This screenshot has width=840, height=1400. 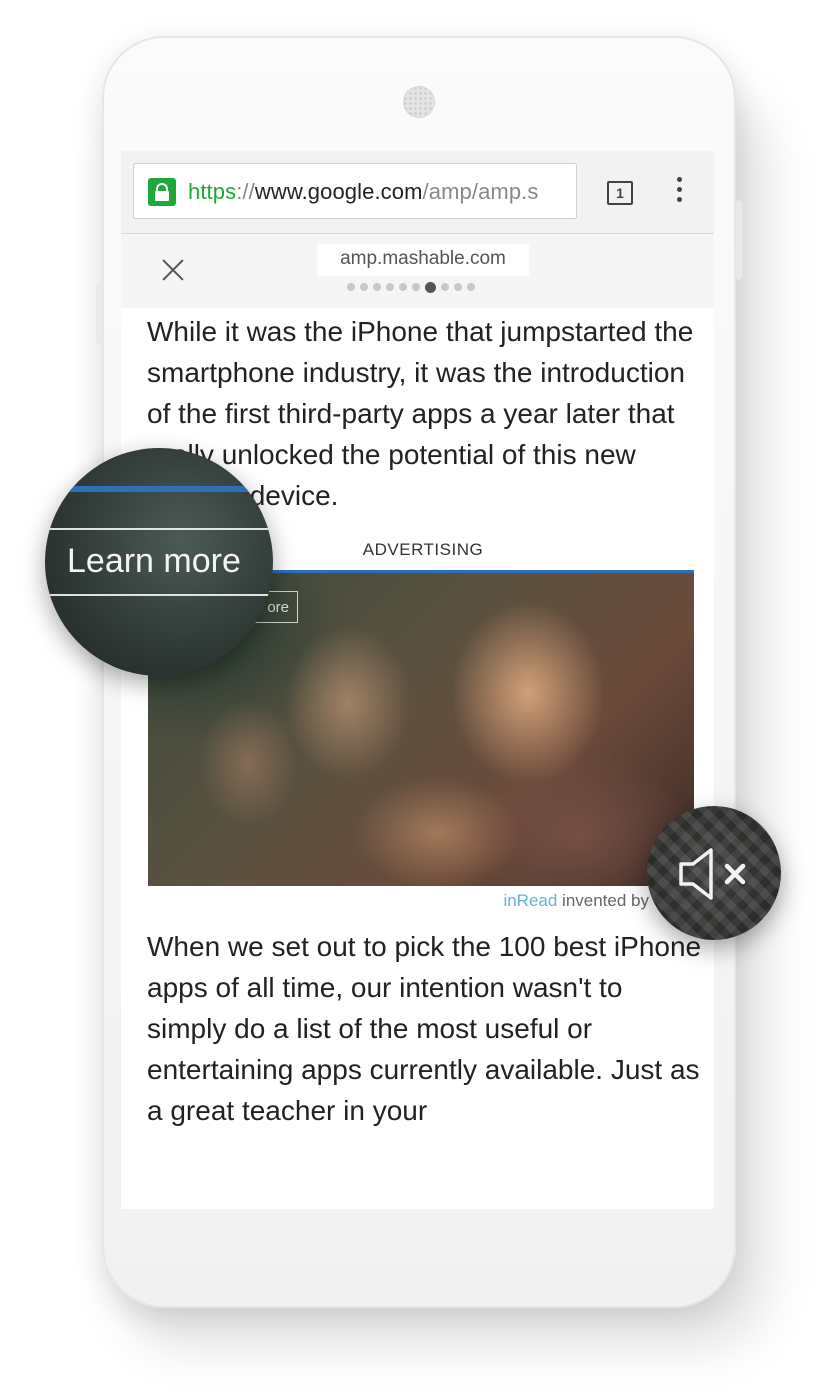 What do you see at coordinates (480, 191) in the screenshot?
I see `url-path: /amp/amp.s` at bounding box center [480, 191].